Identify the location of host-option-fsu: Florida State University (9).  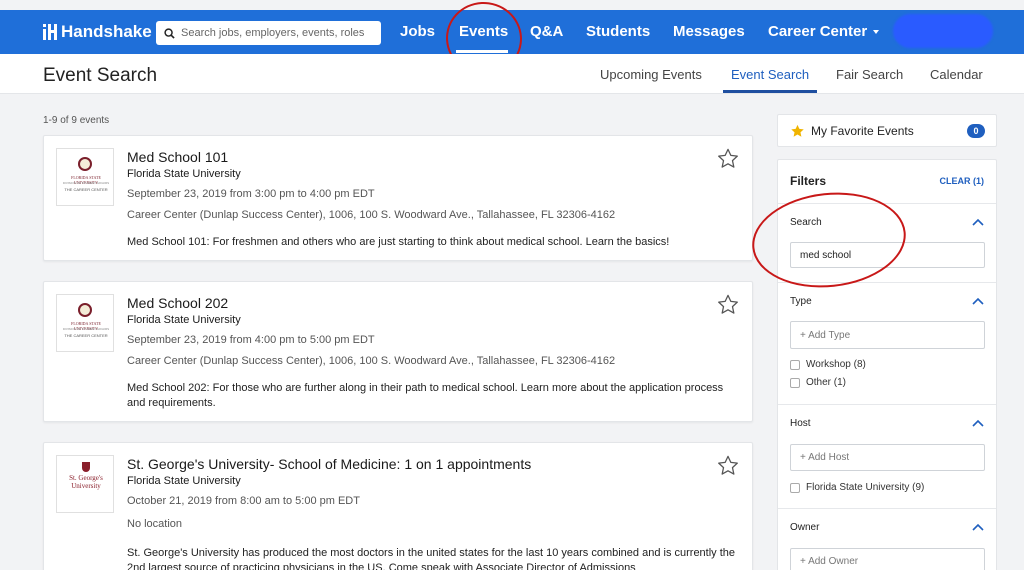
(857, 487).